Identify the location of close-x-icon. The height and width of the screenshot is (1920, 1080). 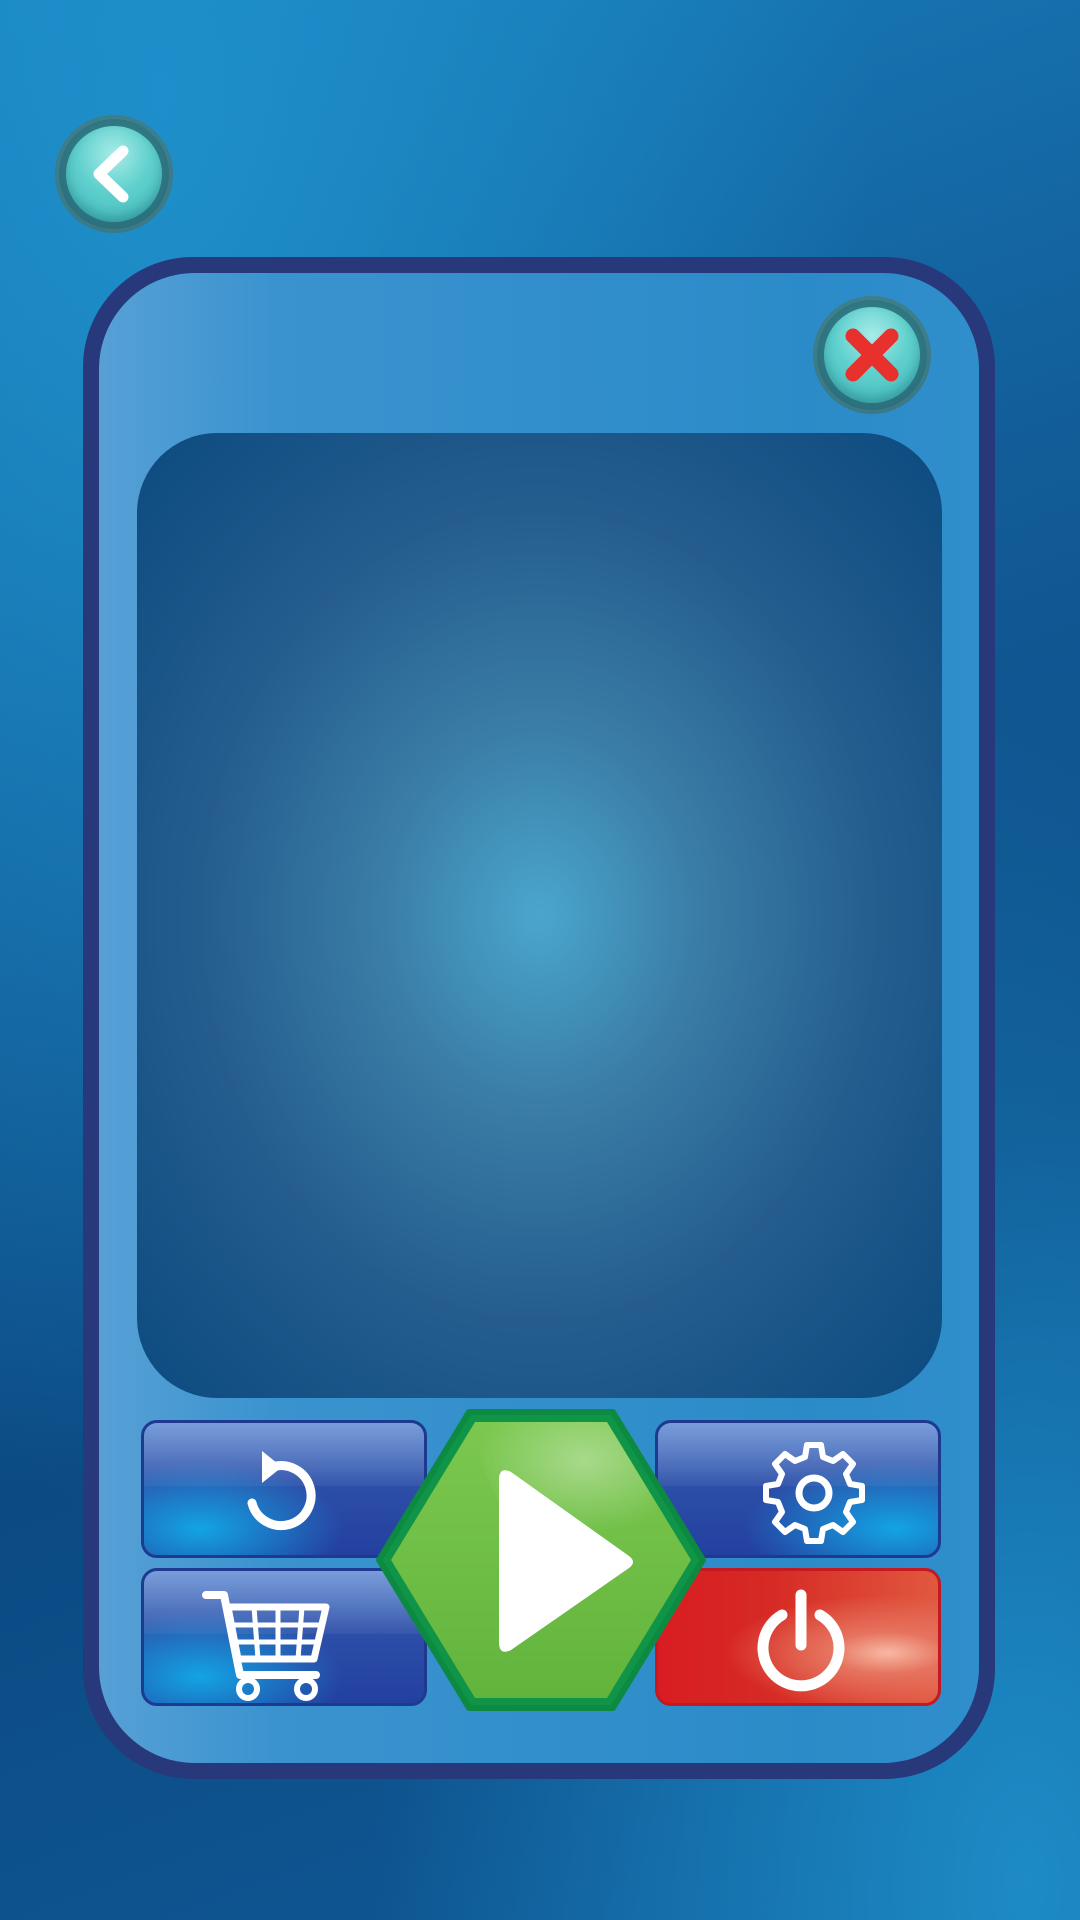
(872, 355).